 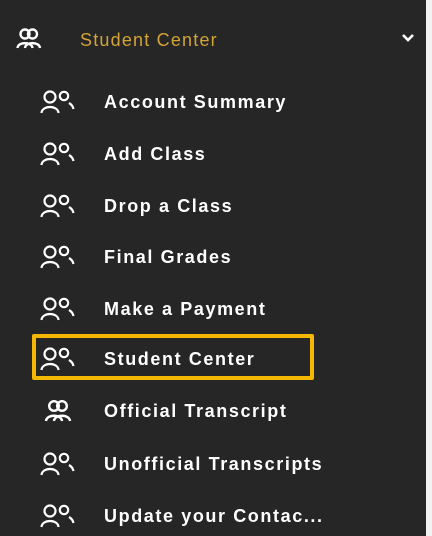 I want to click on menu-item-label: Unofficial Transcripts, so click(x=214, y=464).